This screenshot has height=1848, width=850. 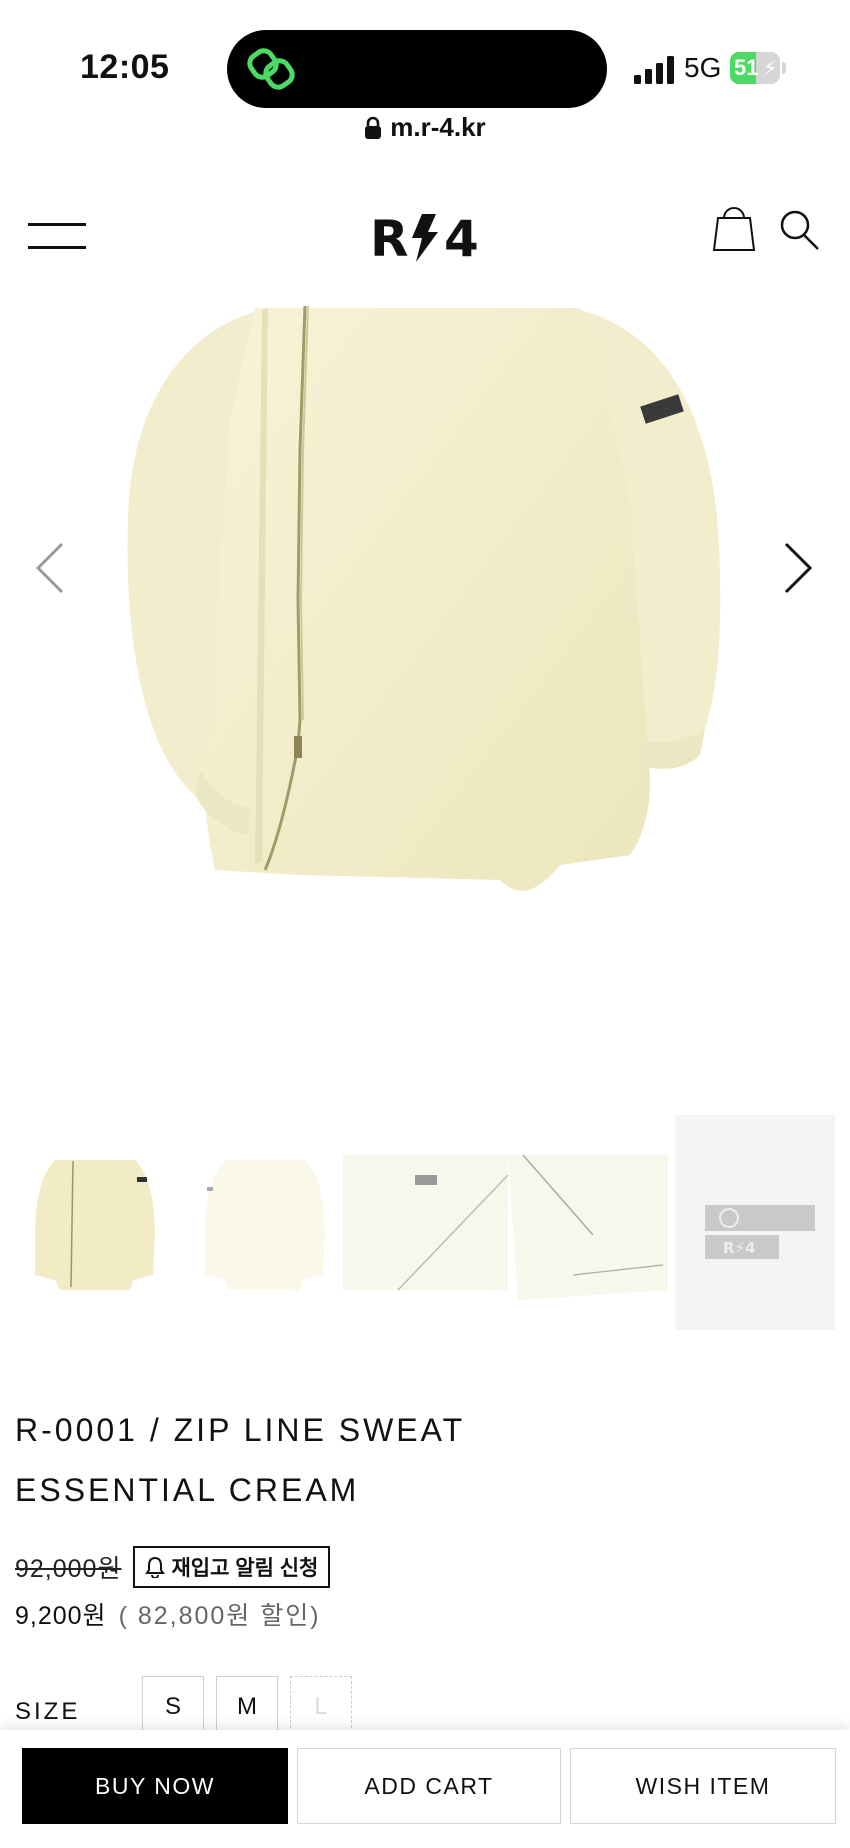 I want to click on thumbnail-strip: R⚡4, so click(x=425, y=1222).